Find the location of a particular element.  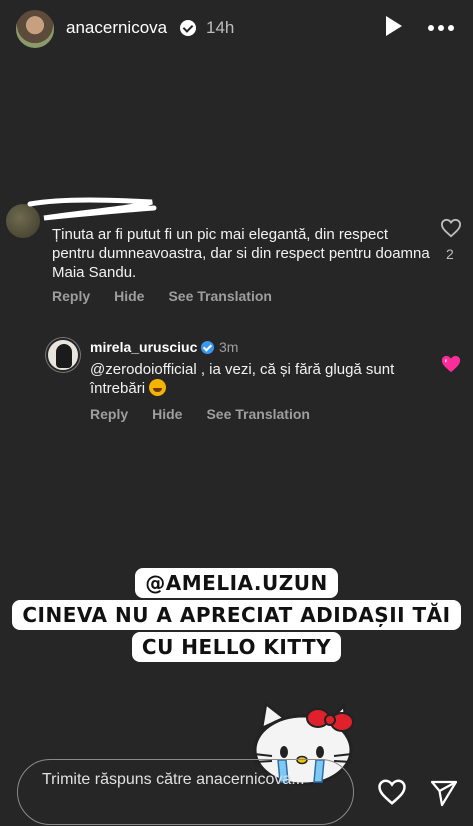

banner-line-3: CU HELLO KITTY is located at coordinates (236, 647).